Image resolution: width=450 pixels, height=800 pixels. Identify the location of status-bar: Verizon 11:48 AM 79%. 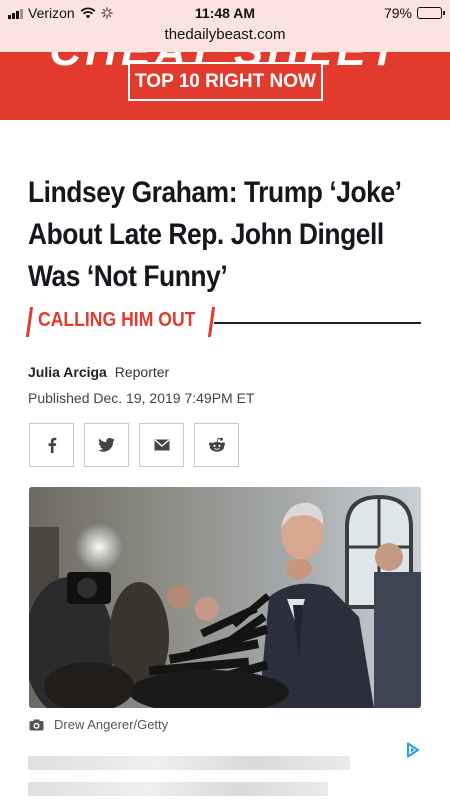
(225, 13).